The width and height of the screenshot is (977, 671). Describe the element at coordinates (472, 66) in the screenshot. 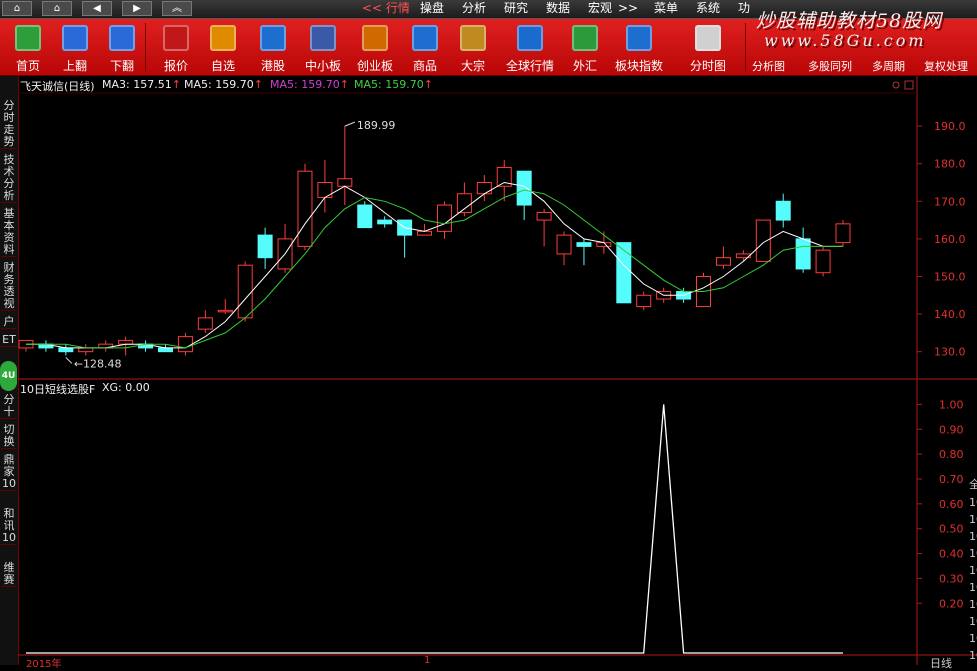

I see `toolbar-label: 大宗` at that location.